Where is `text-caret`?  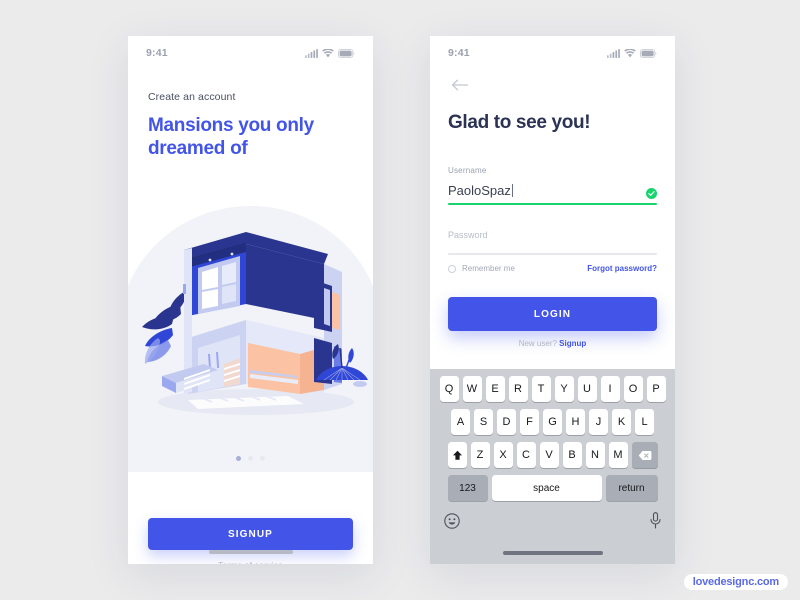
text-caret is located at coordinates (512, 190).